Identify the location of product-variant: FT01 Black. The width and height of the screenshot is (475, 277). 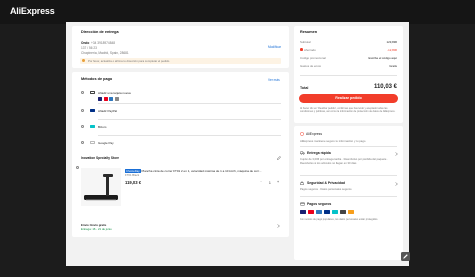
(132, 175).